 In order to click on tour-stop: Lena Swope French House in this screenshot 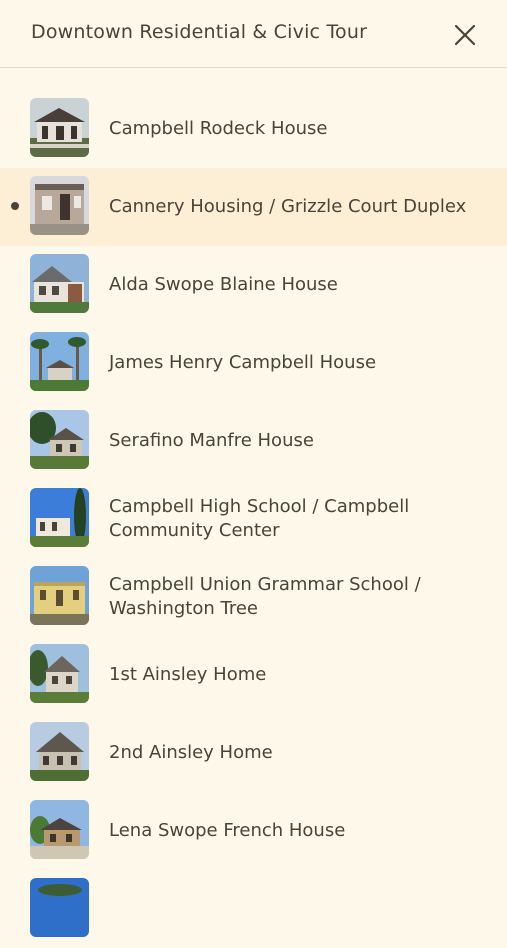, I will do `click(253, 831)`.